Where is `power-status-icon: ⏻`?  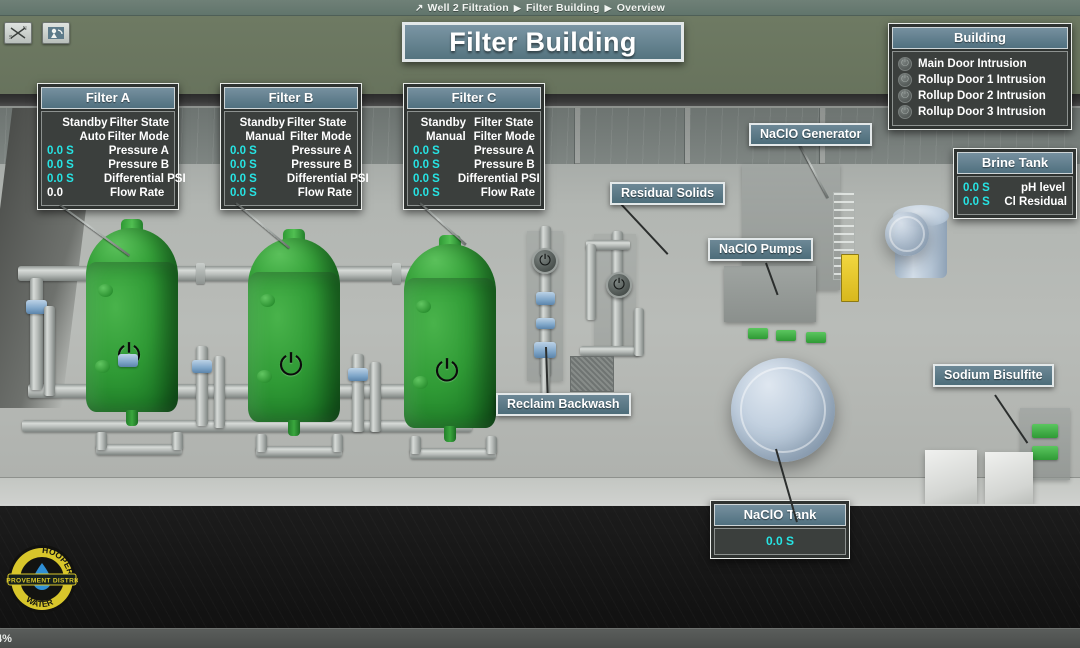 power-status-icon: ⏻ is located at coordinates (905, 112).